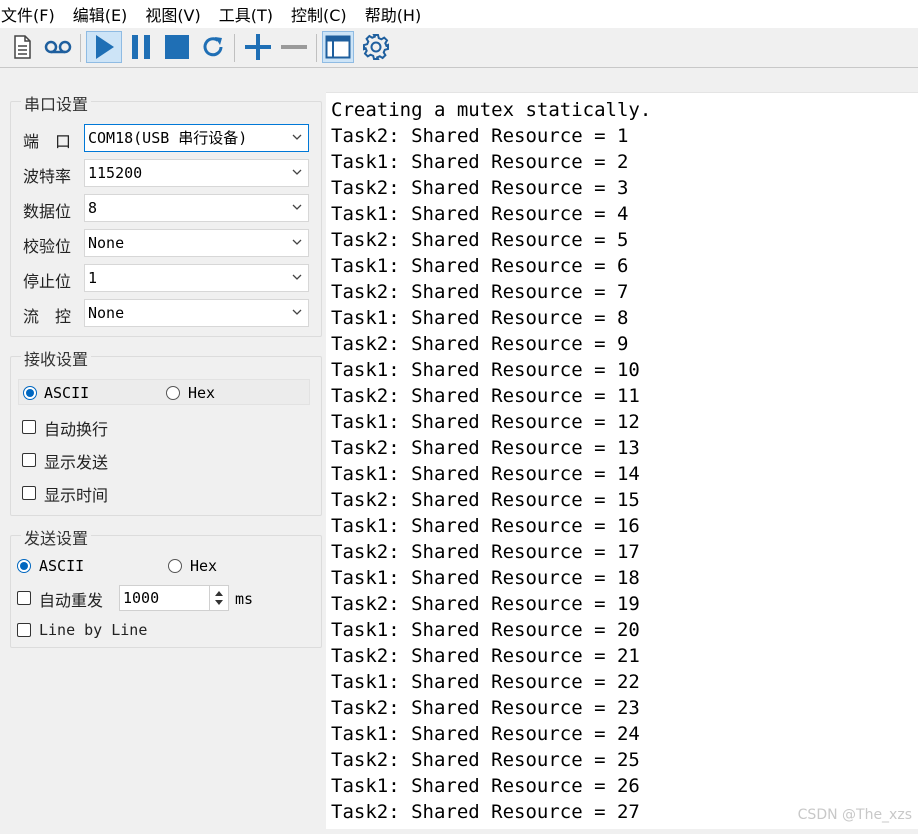 The height and width of the screenshot is (834, 918). Describe the element at coordinates (93, 630) in the screenshot. I see `line-by-line-label: Line by Line` at that location.